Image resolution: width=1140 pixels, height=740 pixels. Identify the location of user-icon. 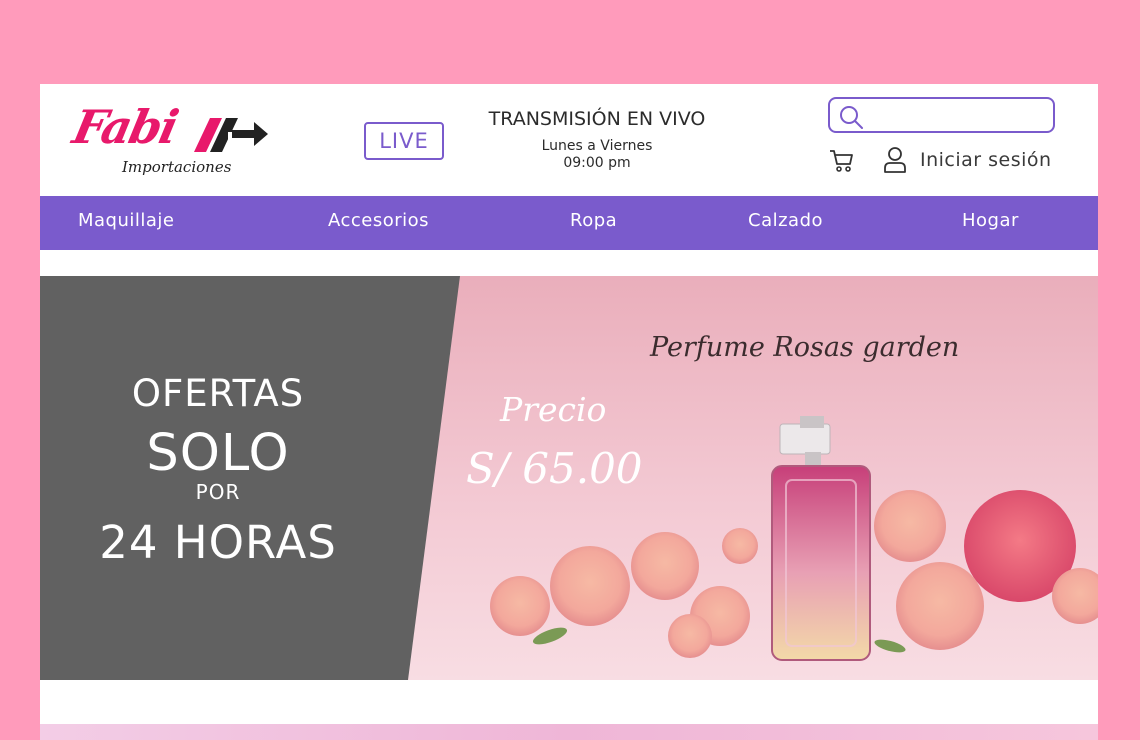
(895, 160).